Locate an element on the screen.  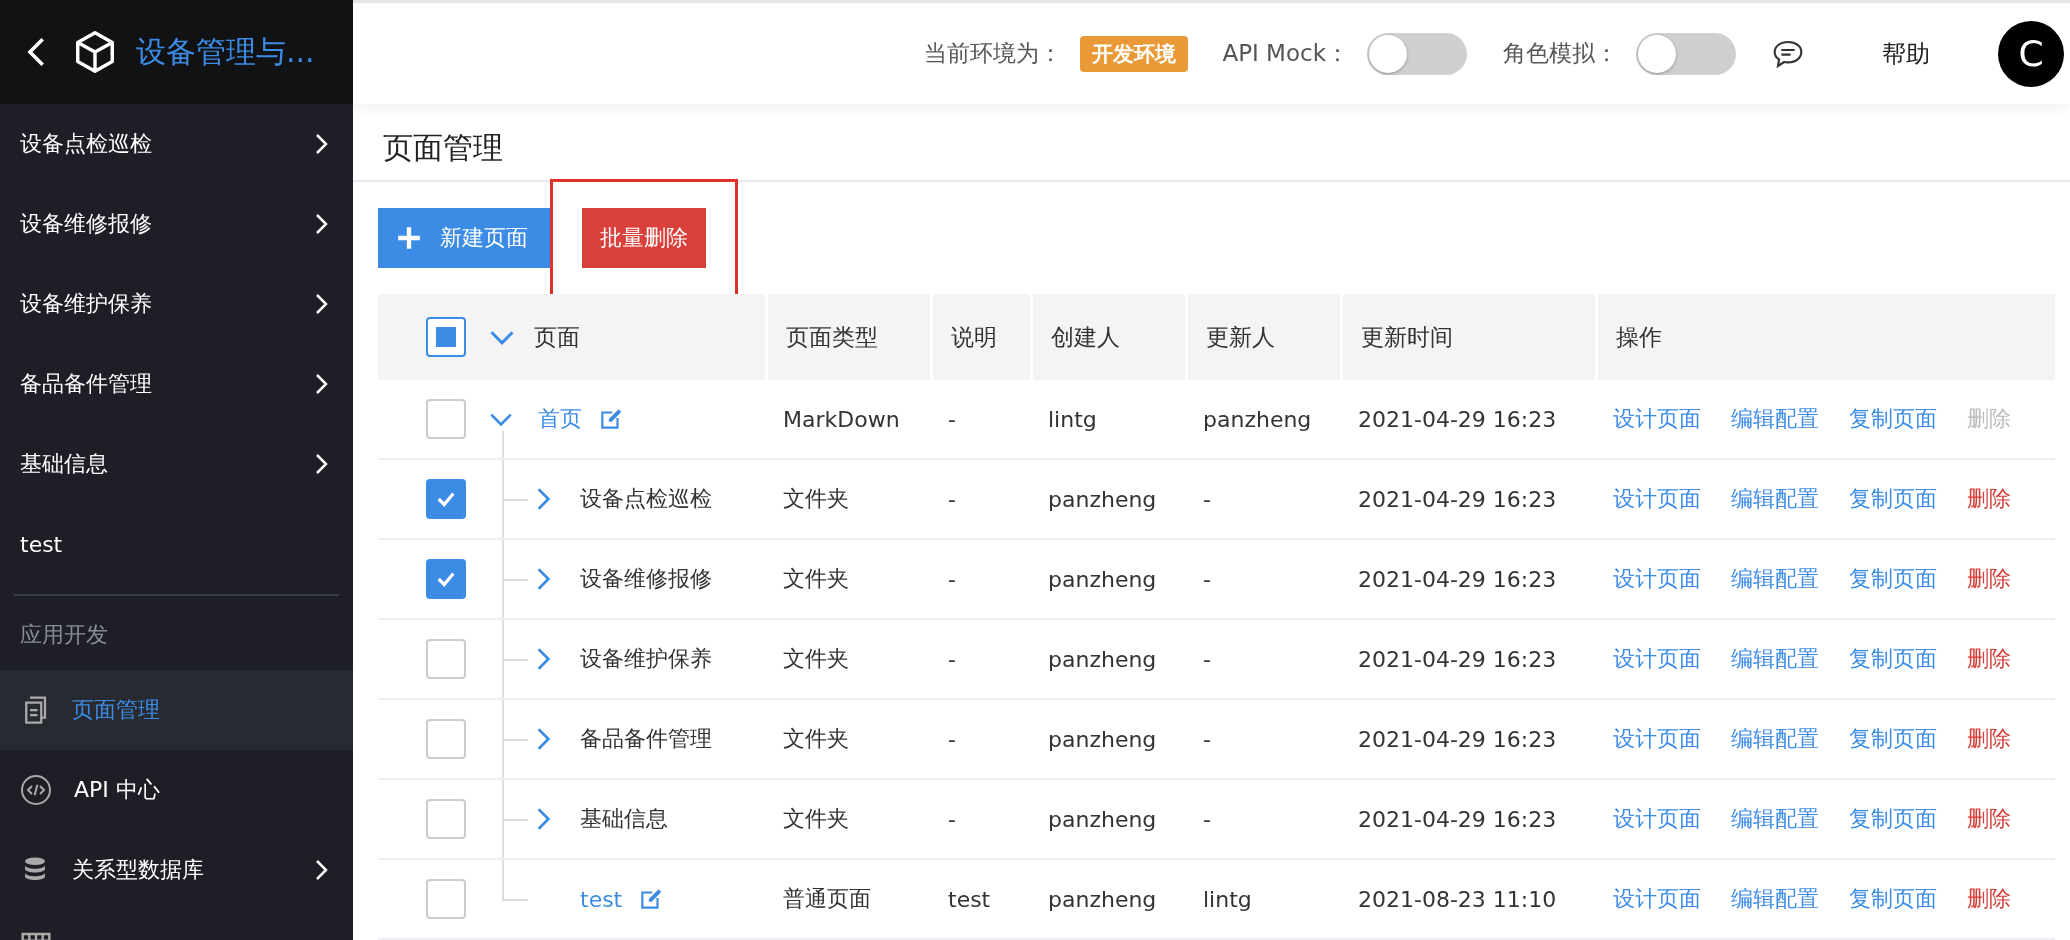
folder-name: 备品备件管理 is located at coordinates (646, 739).